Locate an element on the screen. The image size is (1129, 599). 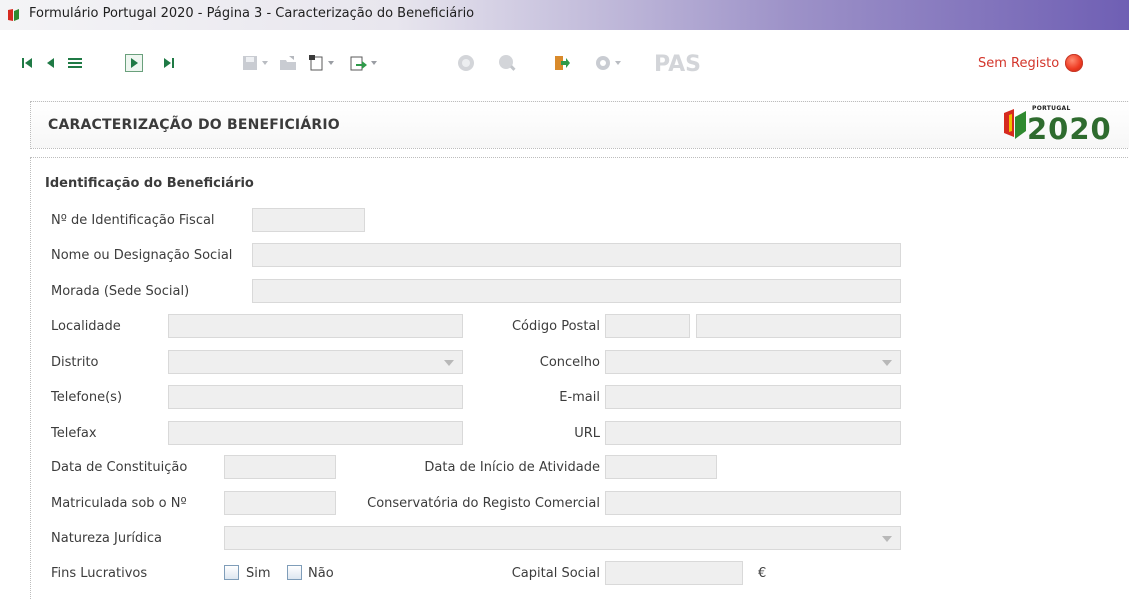
data-inicio-label: Data de Início de Atividade is located at coordinates (512, 467).